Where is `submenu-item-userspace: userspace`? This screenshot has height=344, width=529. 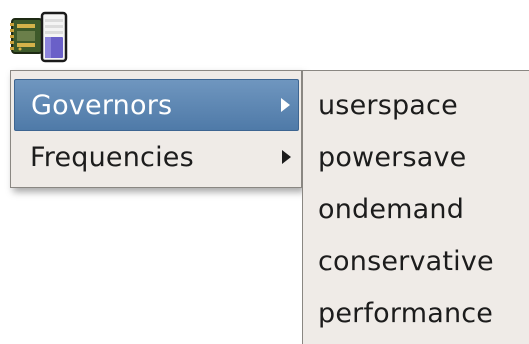 submenu-item-userspace: userspace is located at coordinates (416, 105).